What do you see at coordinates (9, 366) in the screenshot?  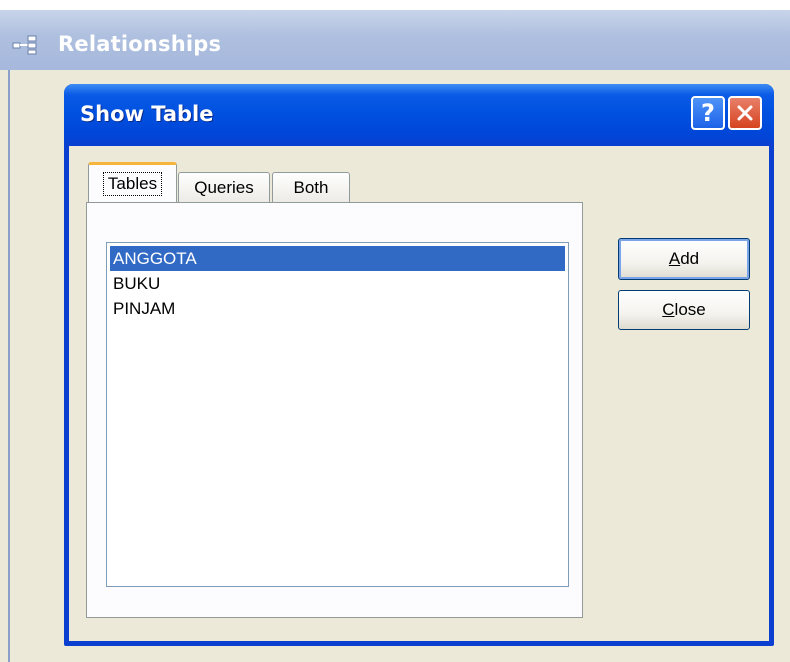 I see `window-border` at bounding box center [9, 366].